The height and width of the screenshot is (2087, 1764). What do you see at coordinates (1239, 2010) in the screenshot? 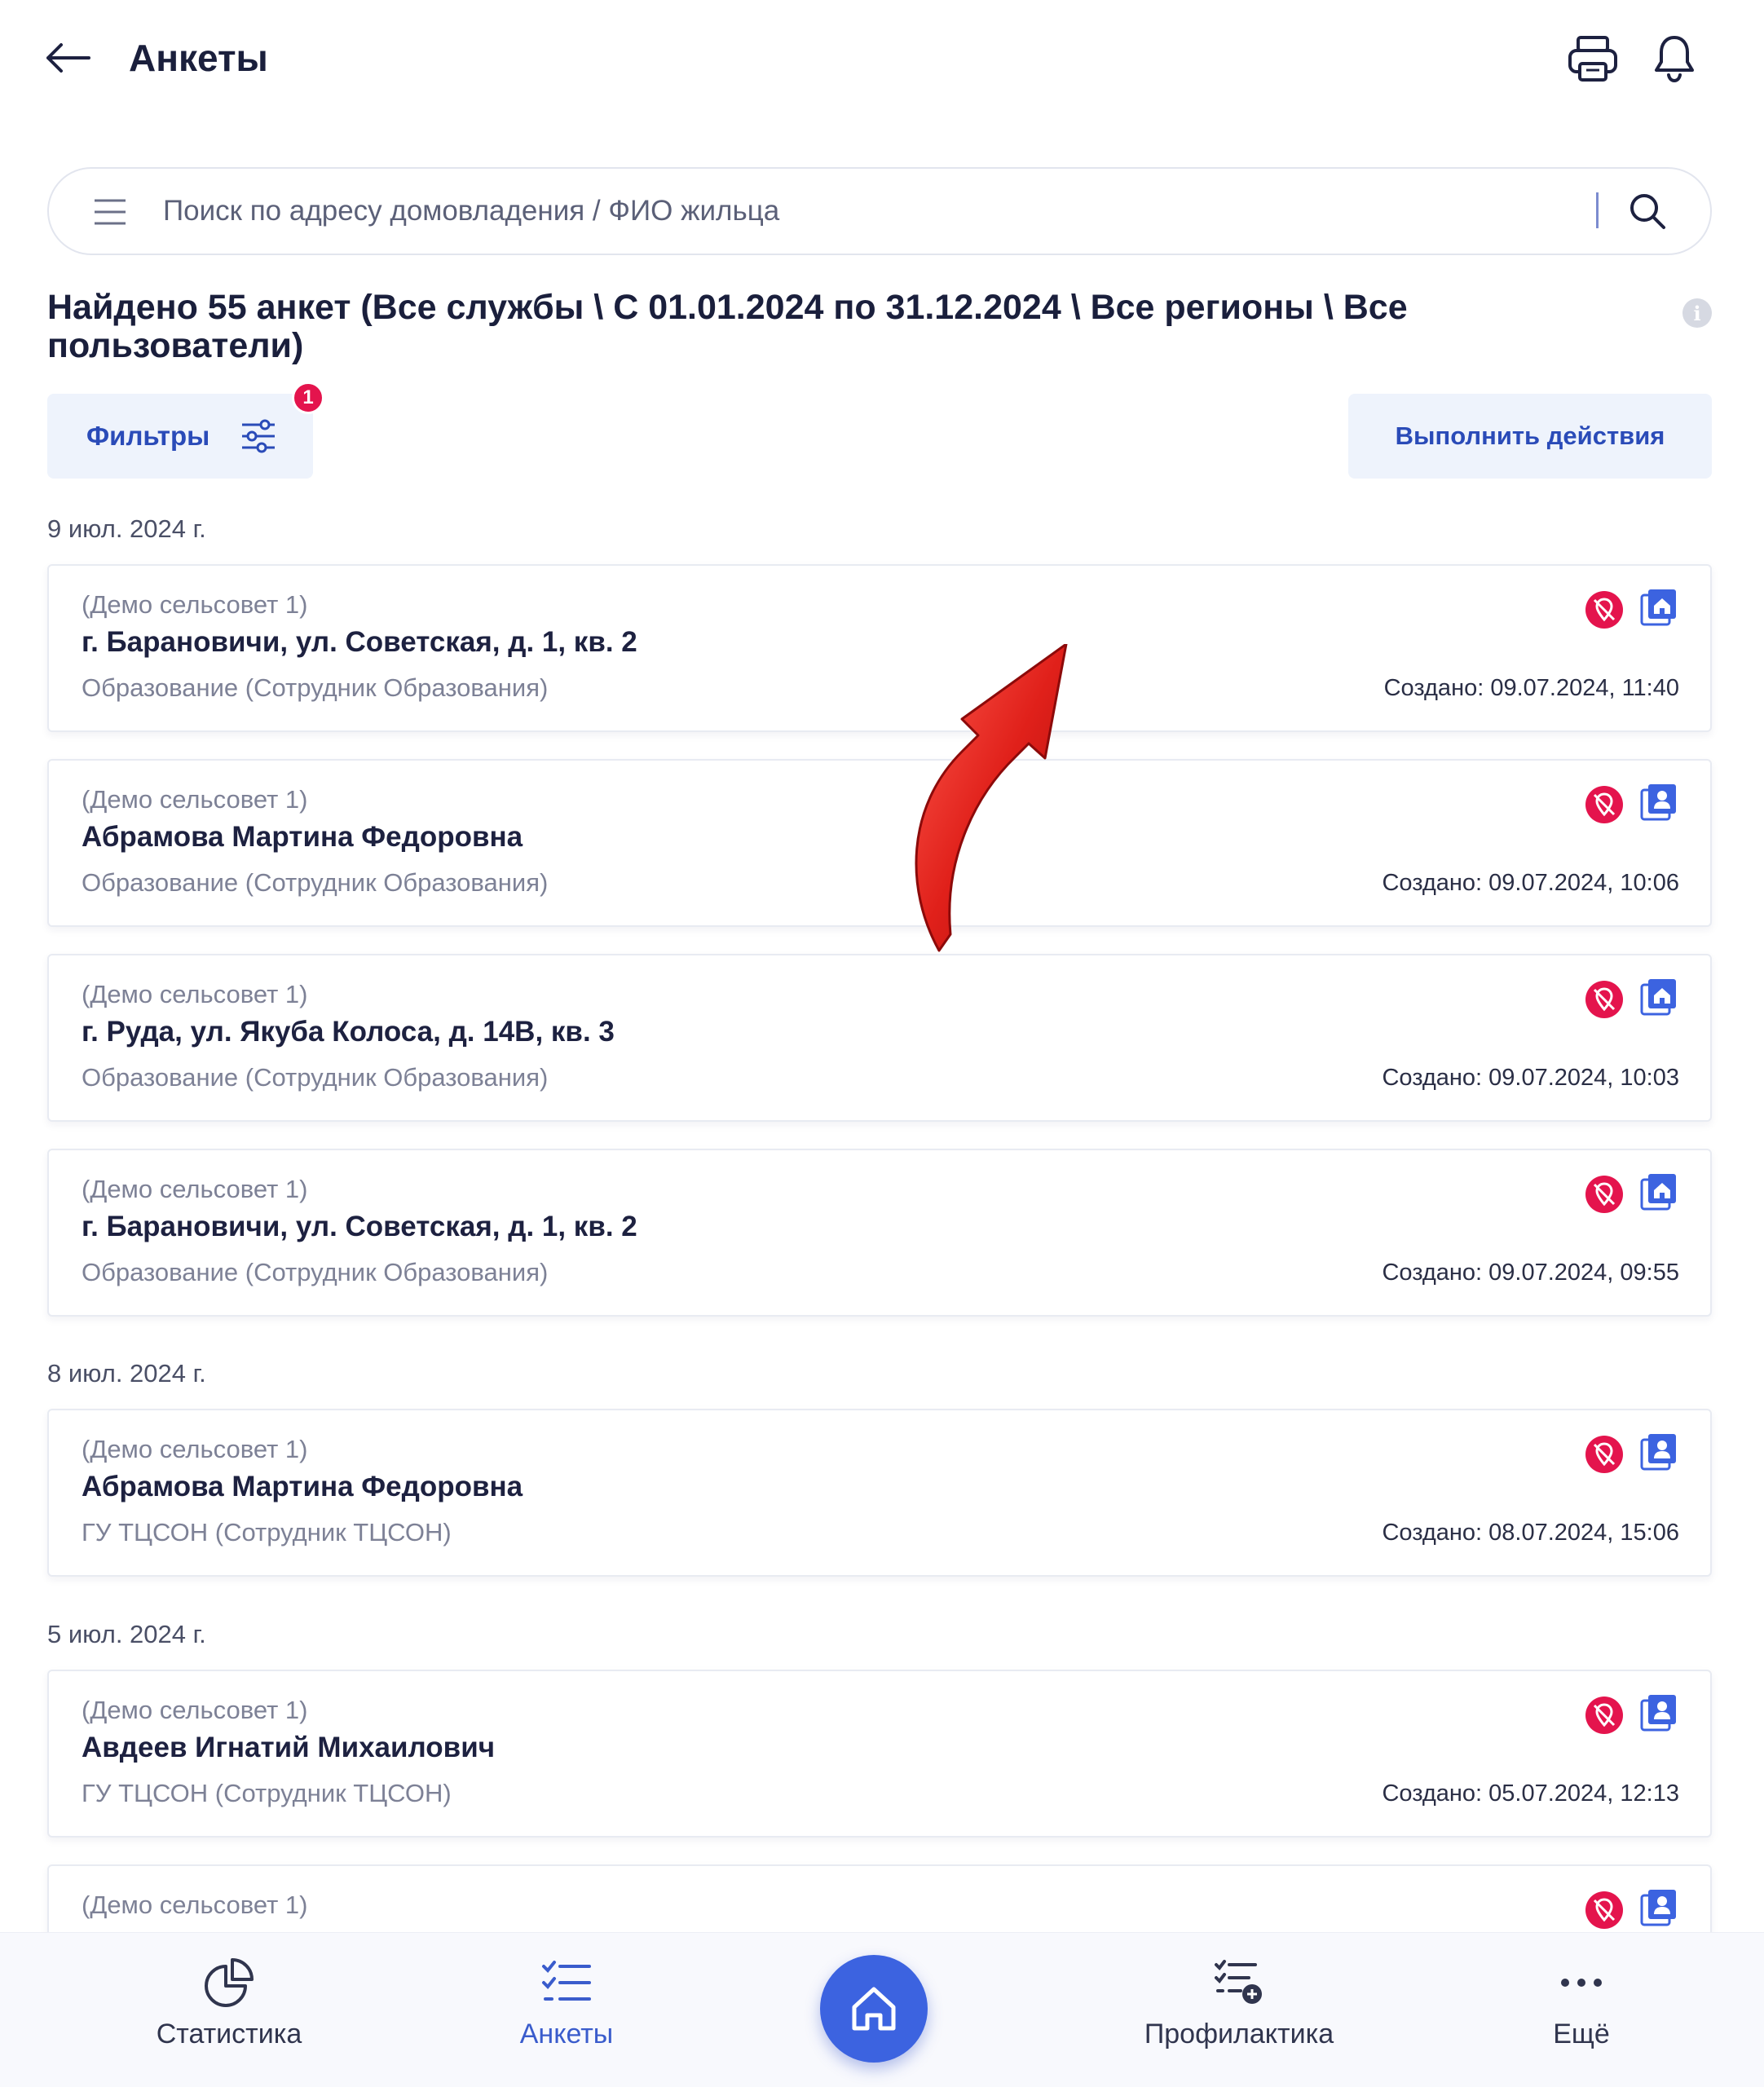
I see `nav-prevention: Профилактика` at bounding box center [1239, 2010].